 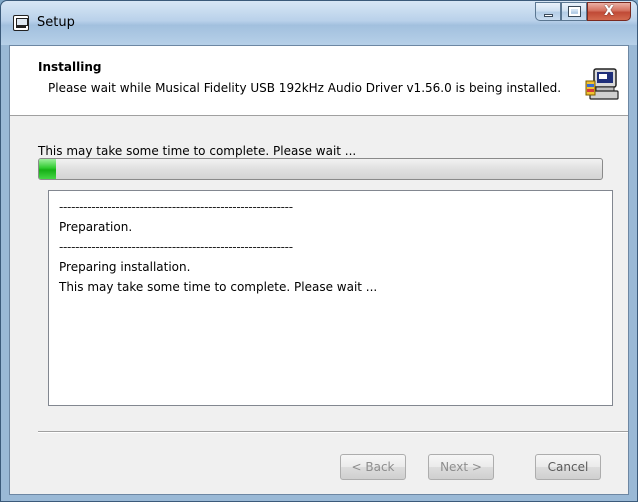 I want to click on maximize-icon, so click(x=574, y=11).